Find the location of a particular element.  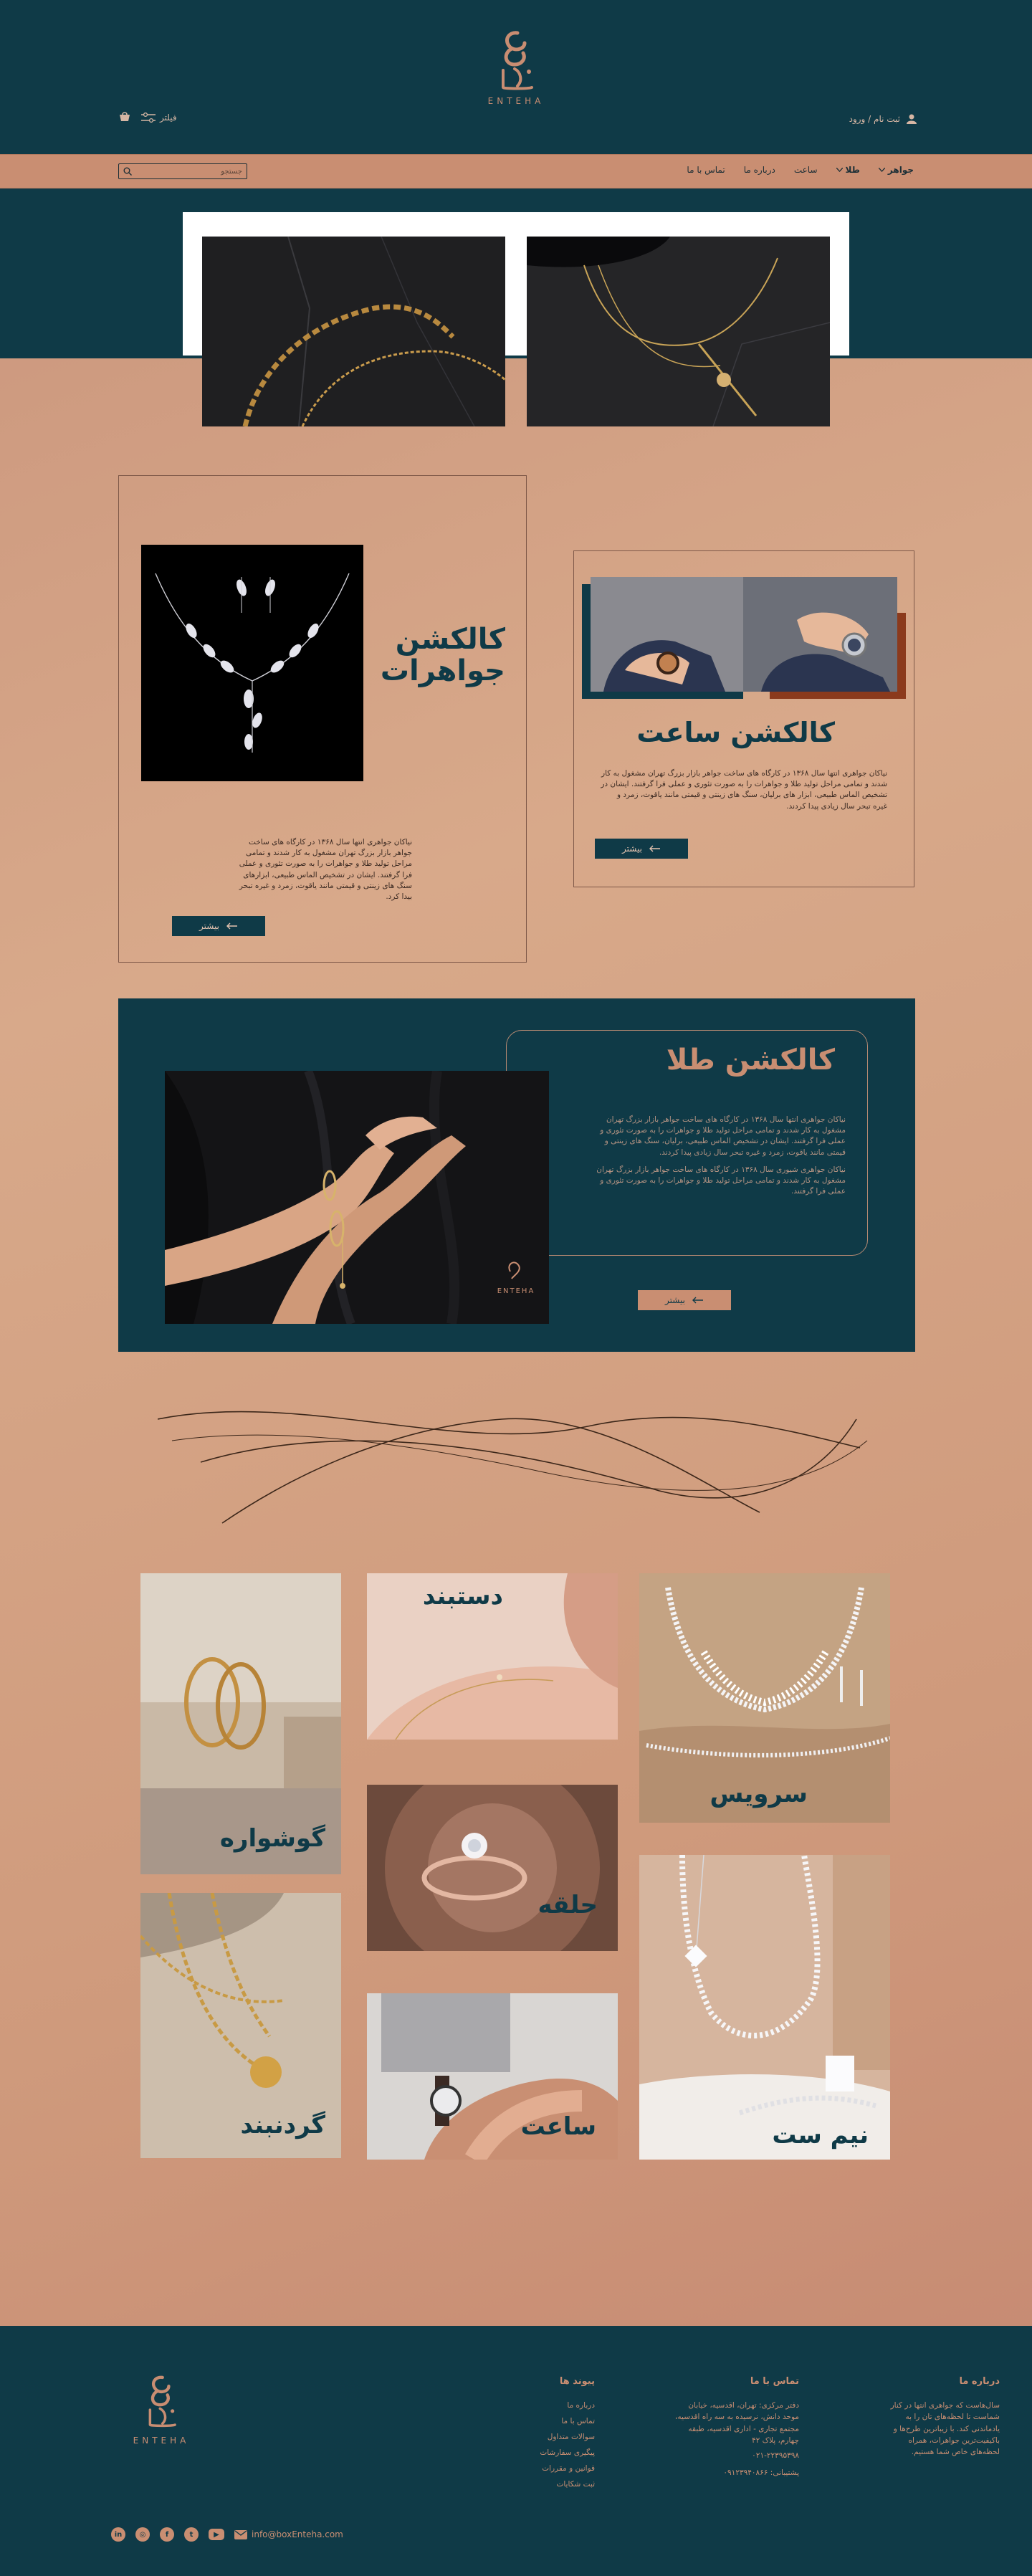

linkedin-icon: in is located at coordinates (118, 2534).